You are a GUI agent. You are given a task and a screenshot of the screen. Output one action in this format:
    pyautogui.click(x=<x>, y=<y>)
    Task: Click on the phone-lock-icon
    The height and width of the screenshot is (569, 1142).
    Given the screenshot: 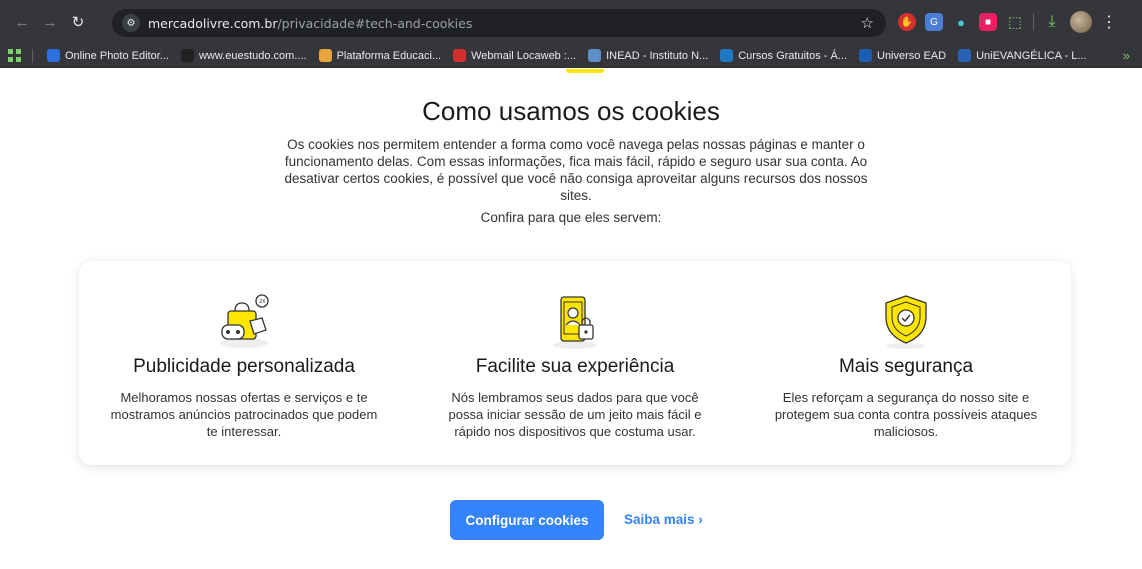 What is the action you would take?
    pyautogui.click(x=575, y=322)
    